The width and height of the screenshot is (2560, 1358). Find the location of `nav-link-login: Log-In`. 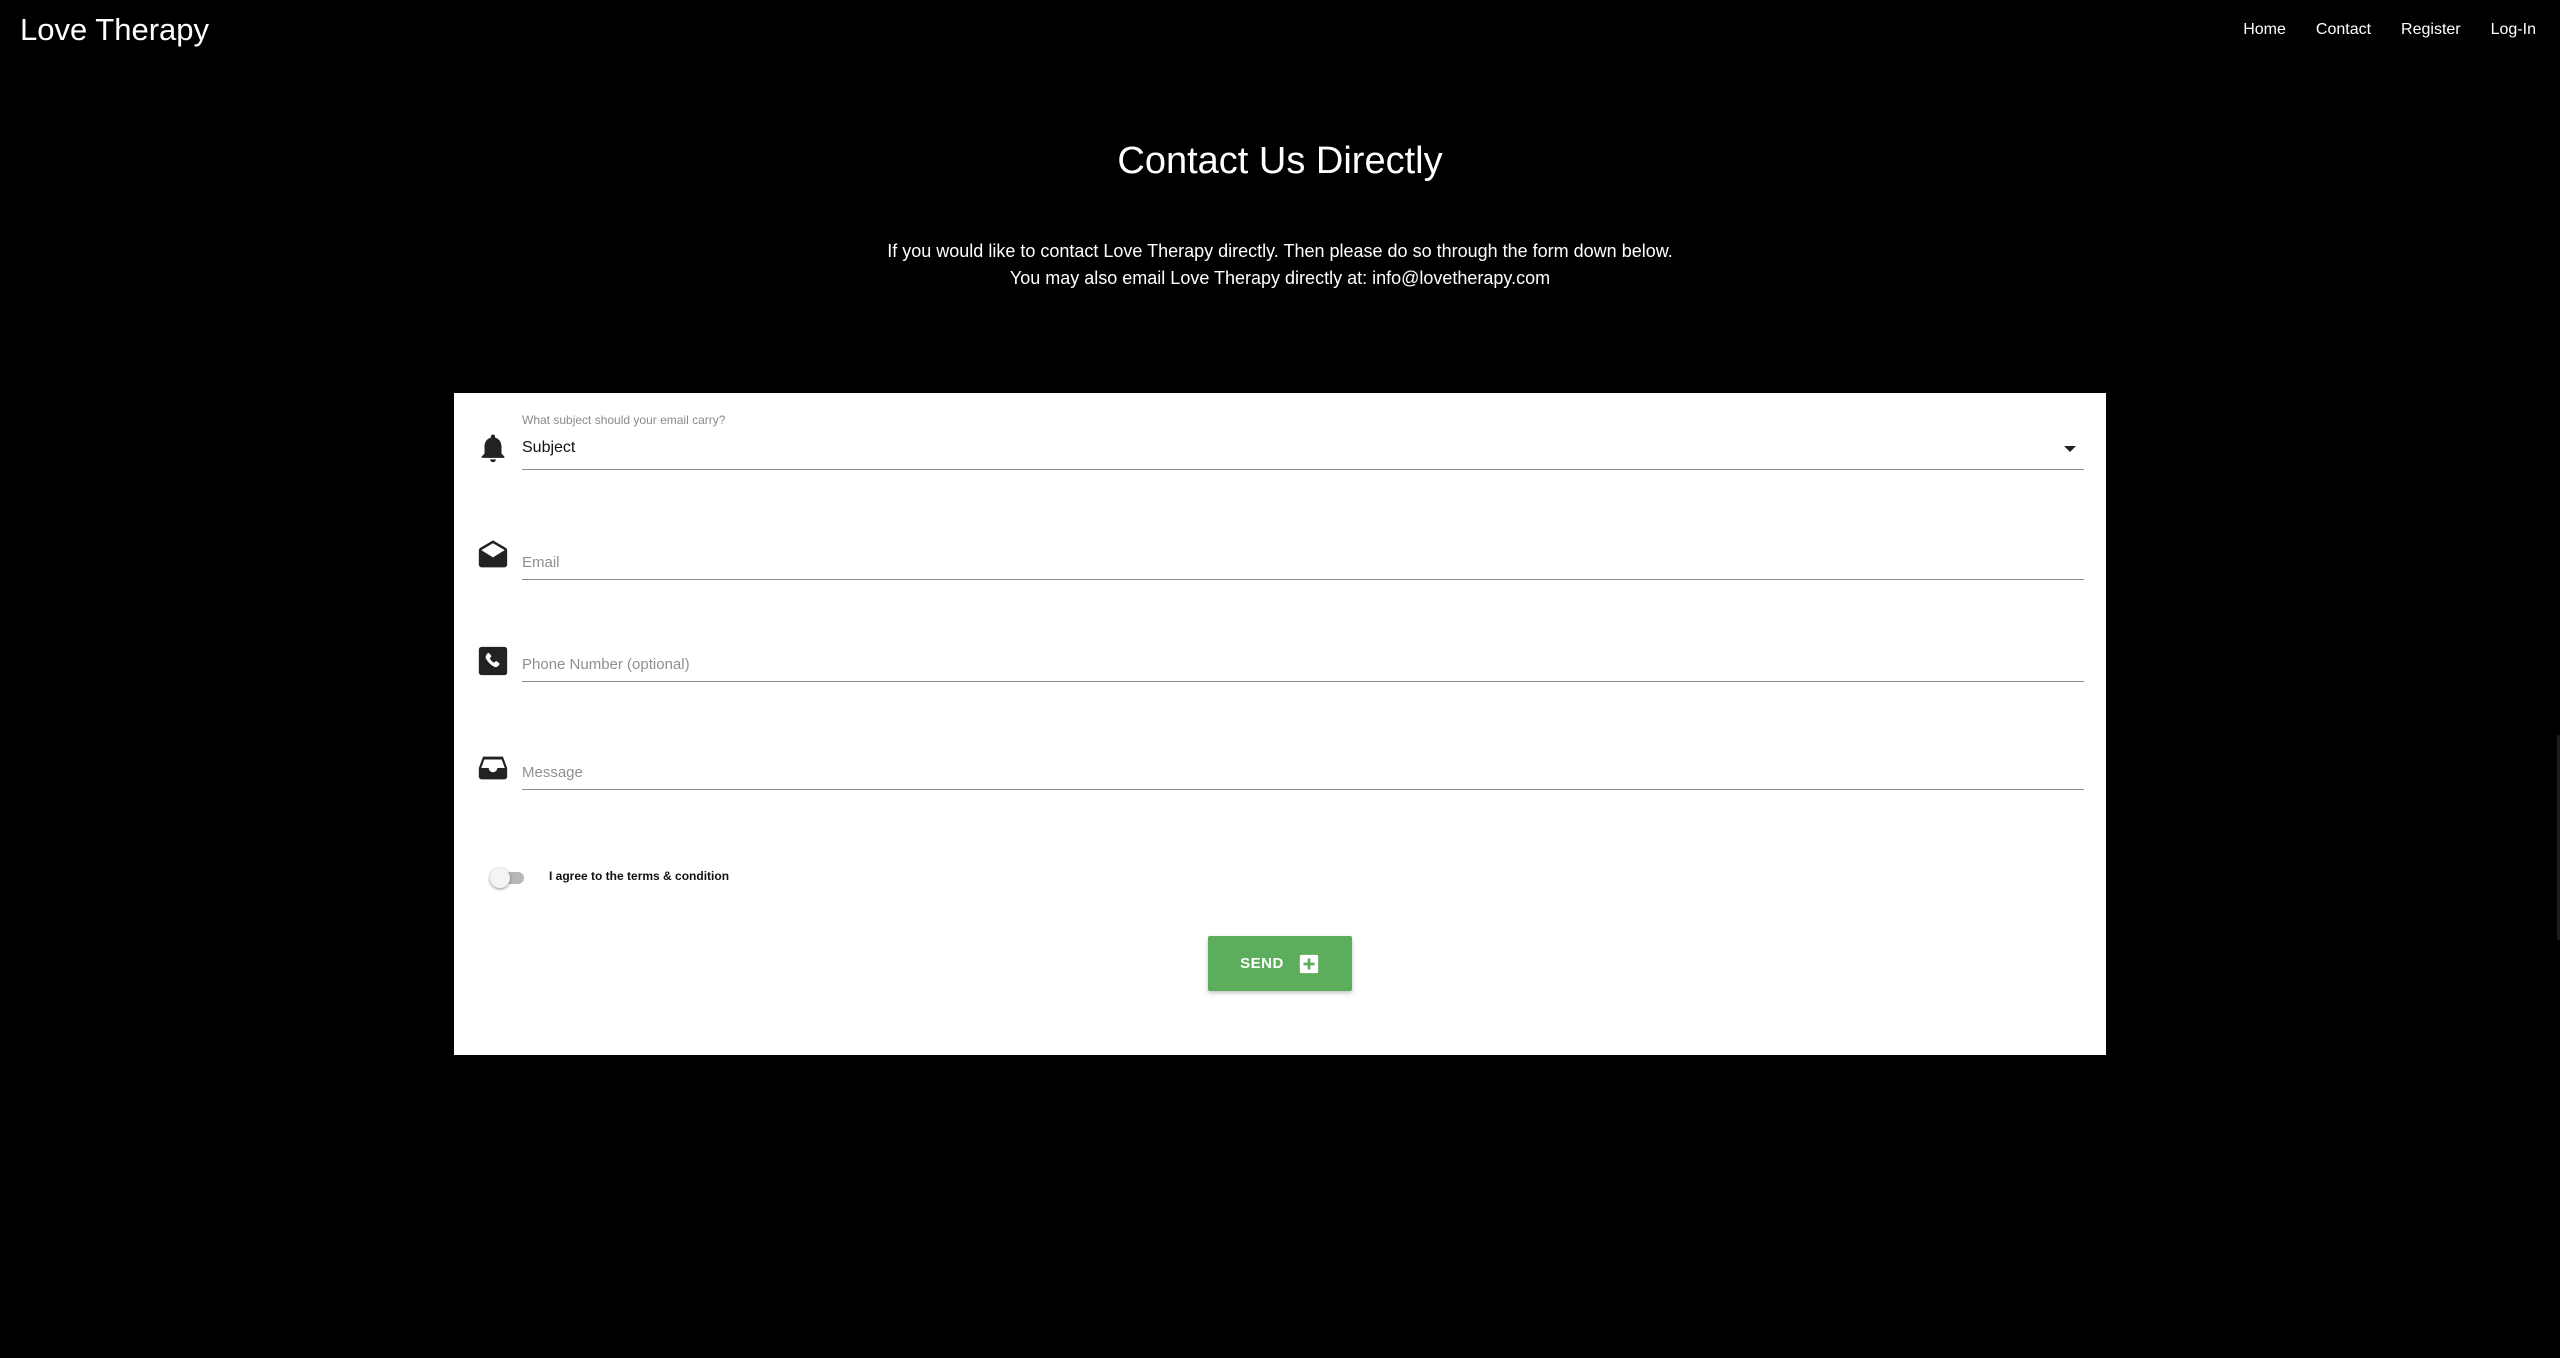

nav-link-login: Log-In is located at coordinates (2513, 30).